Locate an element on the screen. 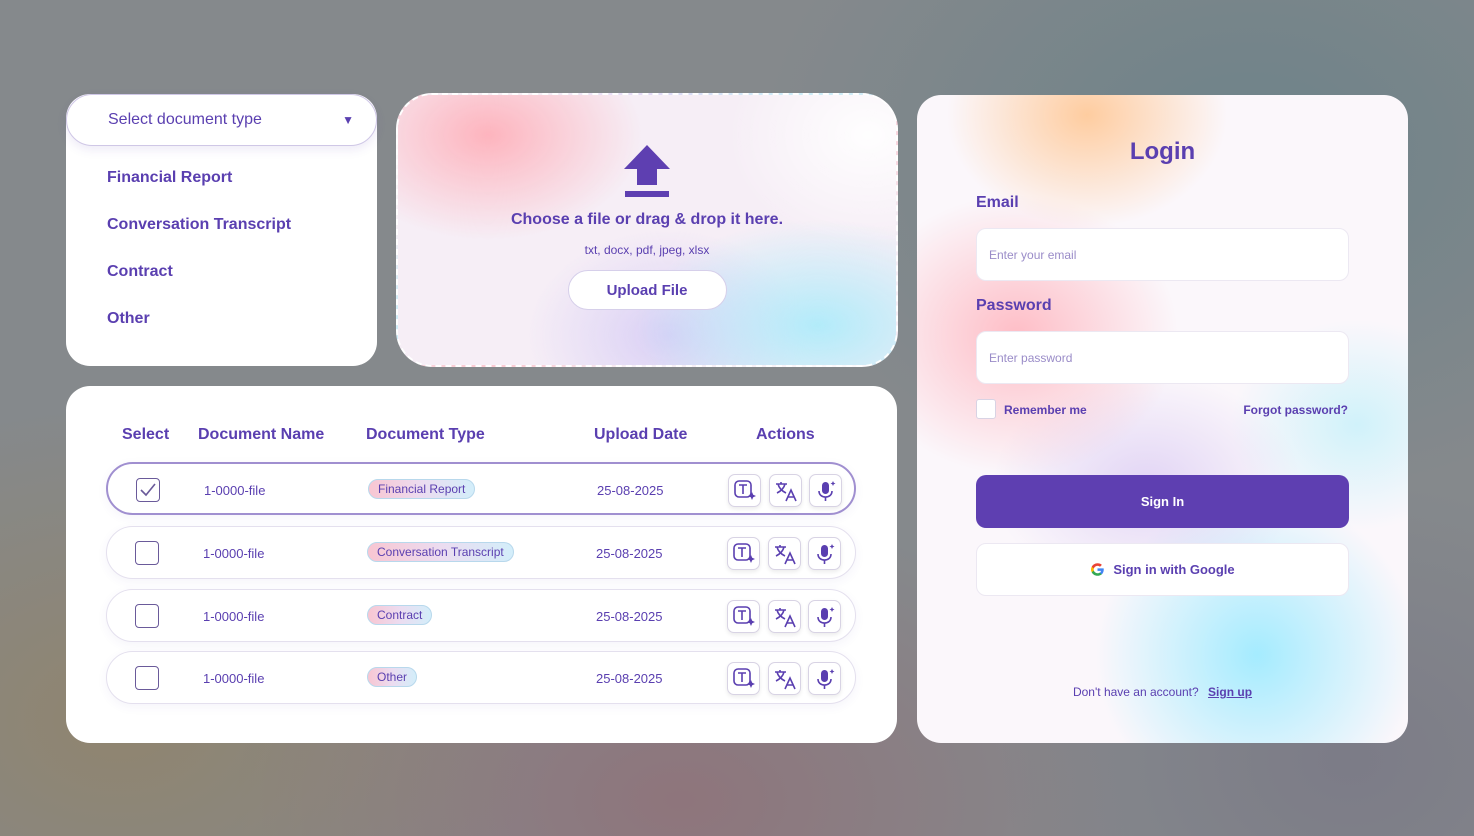  header-actions: Actions is located at coordinates (785, 434).